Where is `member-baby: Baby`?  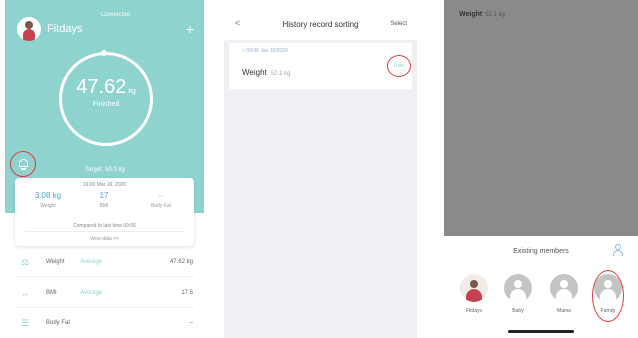 member-baby: Baby is located at coordinates (518, 294).